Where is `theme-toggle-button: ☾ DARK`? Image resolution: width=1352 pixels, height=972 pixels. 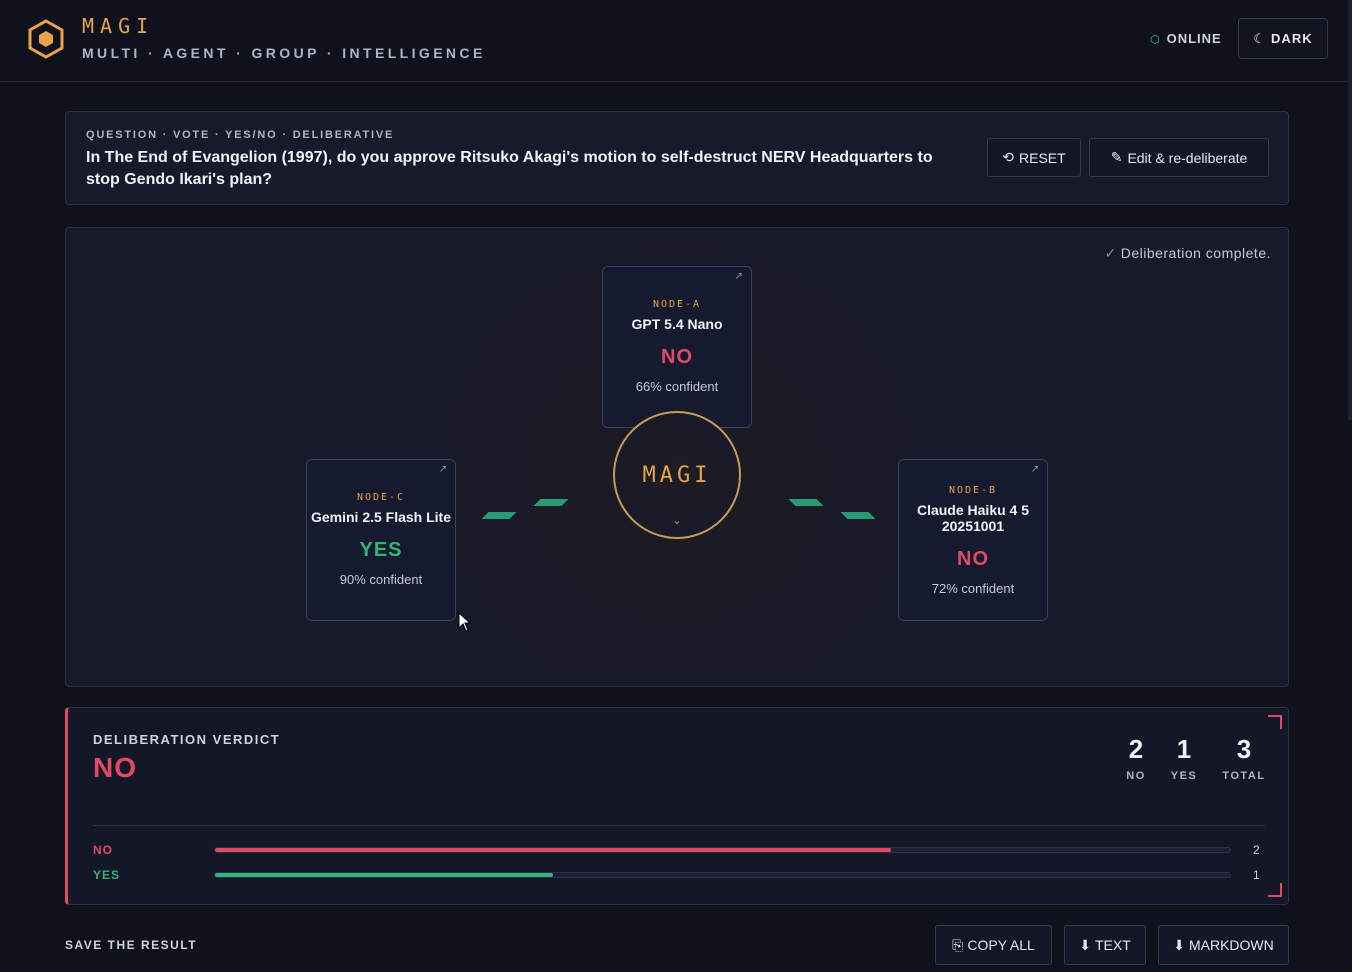 theme-toggle-button: ☾ DARK is located at coordinates (1283, 38).